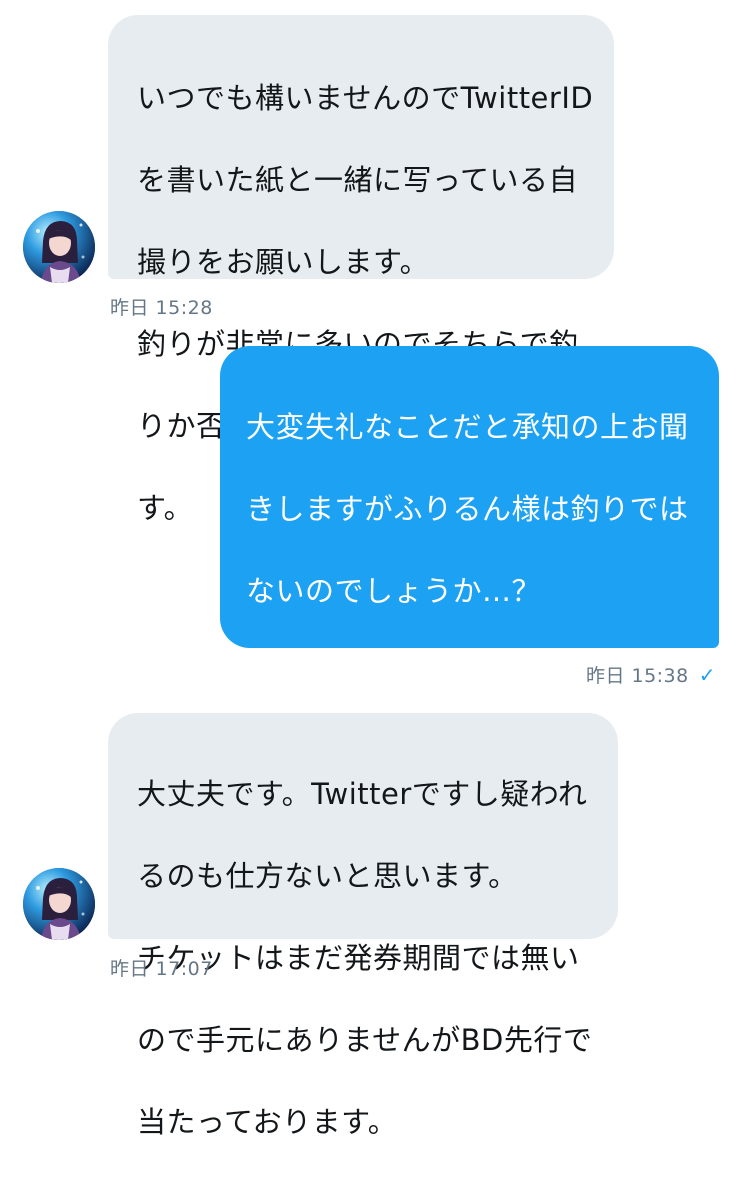  I want to click on message-text-line: を書いた紙と一緒に写っている自, so click(358, 180).